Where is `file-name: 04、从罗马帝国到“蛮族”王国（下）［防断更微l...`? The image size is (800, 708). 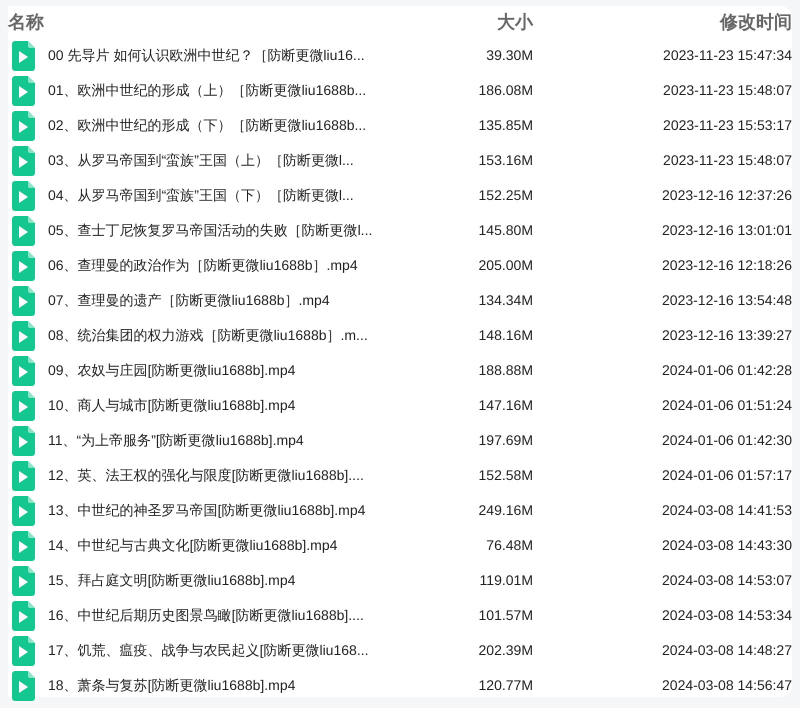
file-name: 04、从罗马帝国到“蛮族”王国（下）［防断更微l... is located at coordinates (258, 195).